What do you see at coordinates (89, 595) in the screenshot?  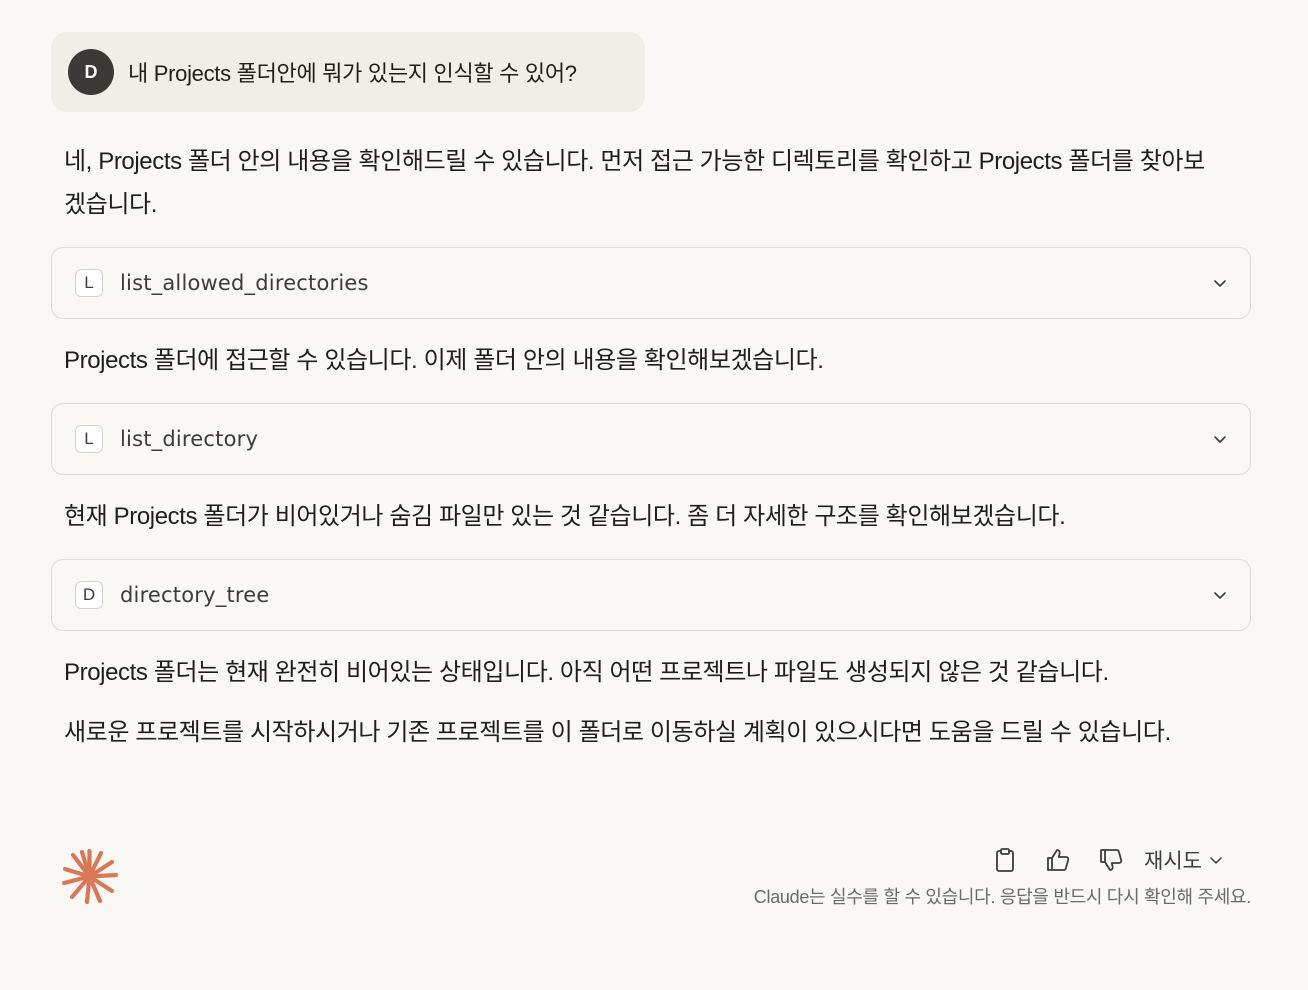 I see `tool-badge: D` at bounding box center [89, 595].